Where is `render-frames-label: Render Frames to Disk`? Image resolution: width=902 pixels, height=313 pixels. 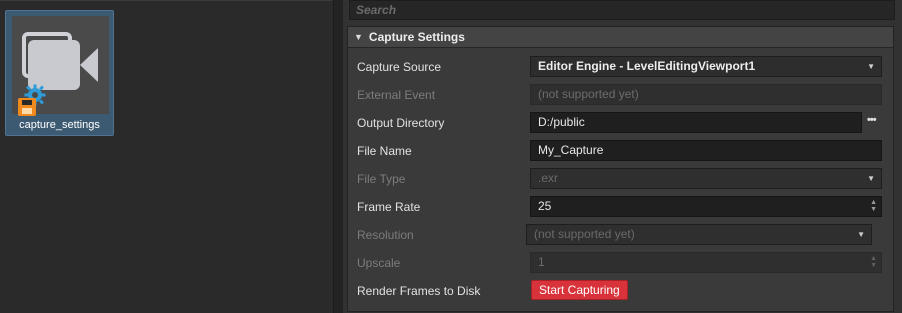 render-frames-label: Render Frames to Disk is located at coordinates (419, 291).